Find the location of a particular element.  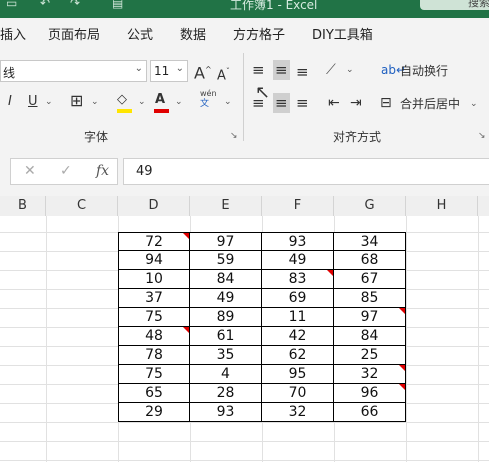

table-cell: 29 is located at coordinates (154, 412).